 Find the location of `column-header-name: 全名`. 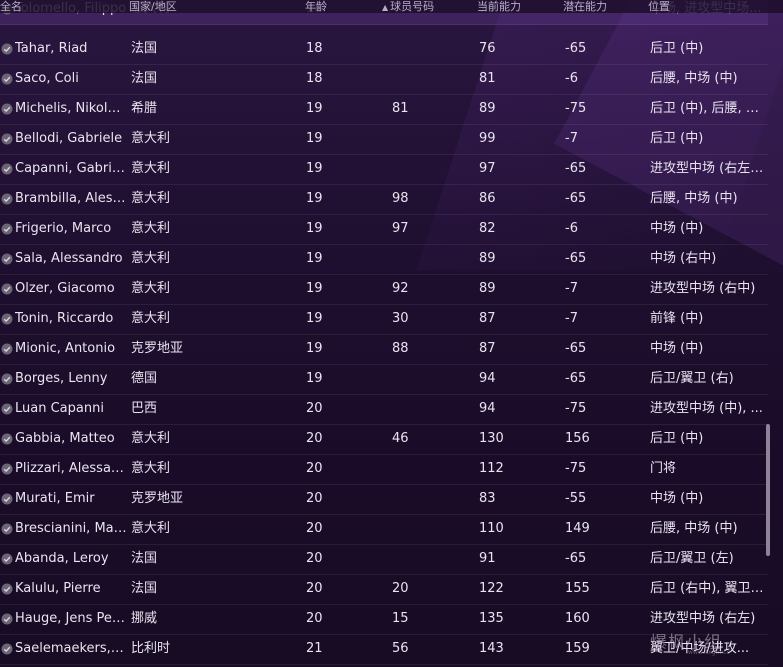

column-header-name: 全名 is located at coordinates (11, 6).